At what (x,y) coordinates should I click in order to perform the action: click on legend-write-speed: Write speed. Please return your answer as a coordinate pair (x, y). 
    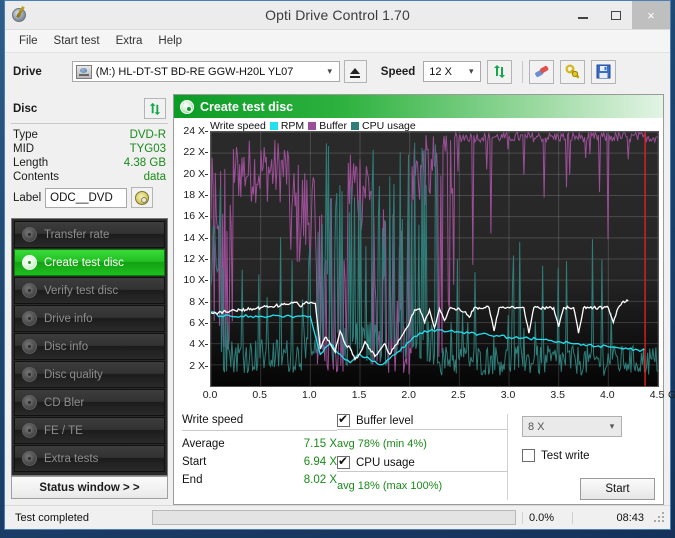
    Looking at the image, I should click on (238, 126).